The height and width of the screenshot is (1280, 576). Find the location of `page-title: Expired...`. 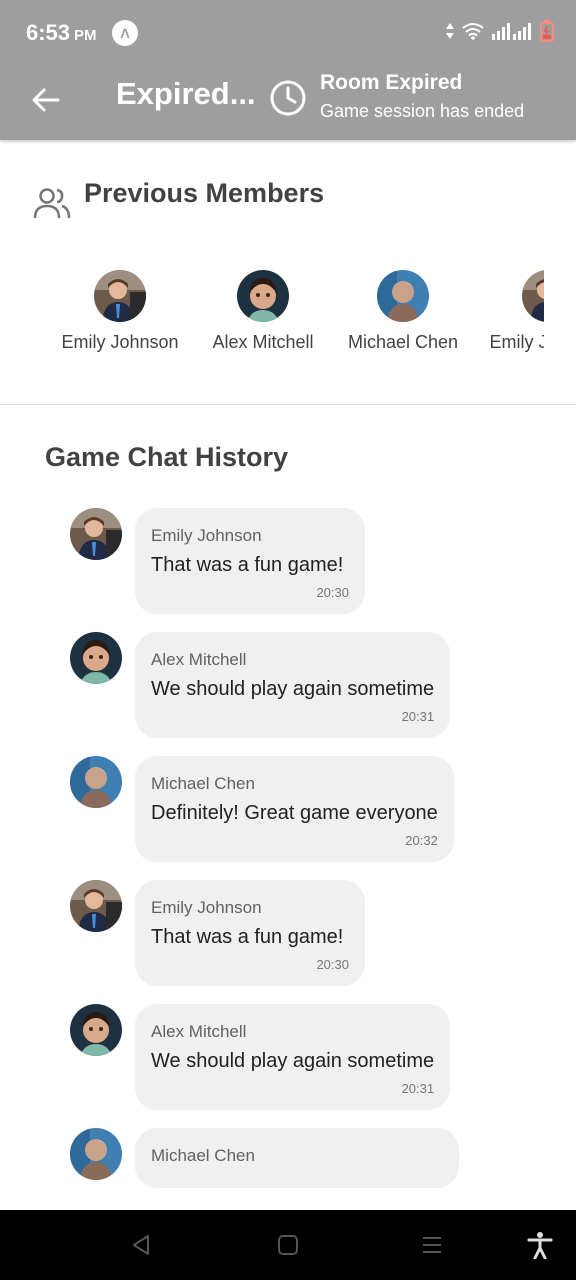

page-title: Expired... is located at coordinates (186, 93).